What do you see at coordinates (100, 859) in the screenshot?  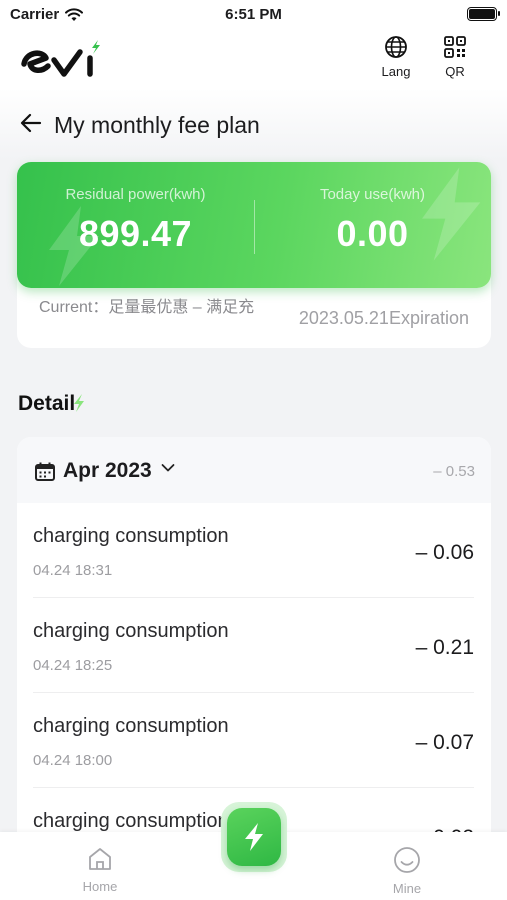 I see `home-icon` at bounding box center [100, 859].